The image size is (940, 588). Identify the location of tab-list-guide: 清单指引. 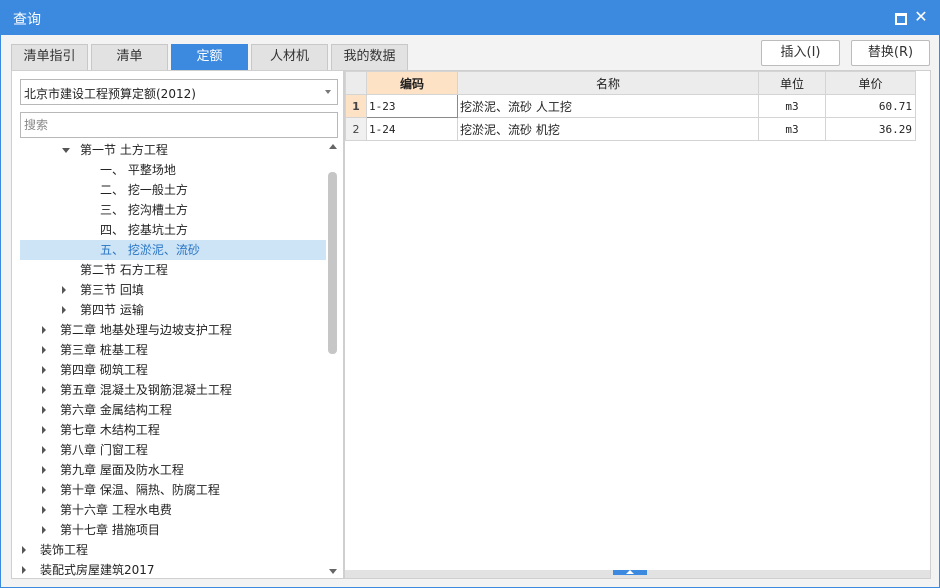
(49, 57).